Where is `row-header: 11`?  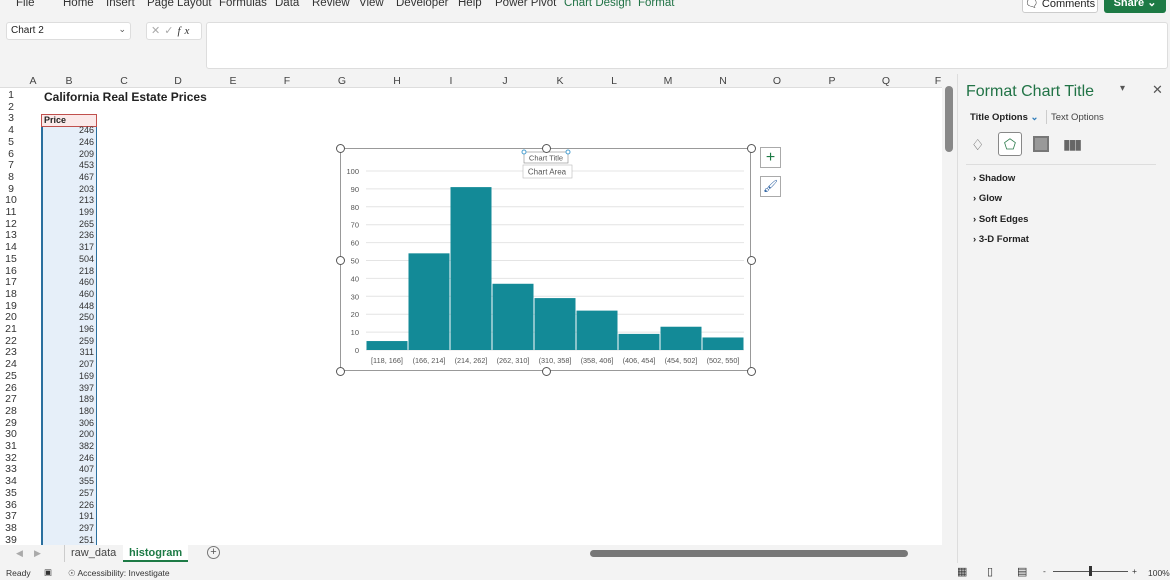
row-header: 11 is located at coordinates (11, 212).